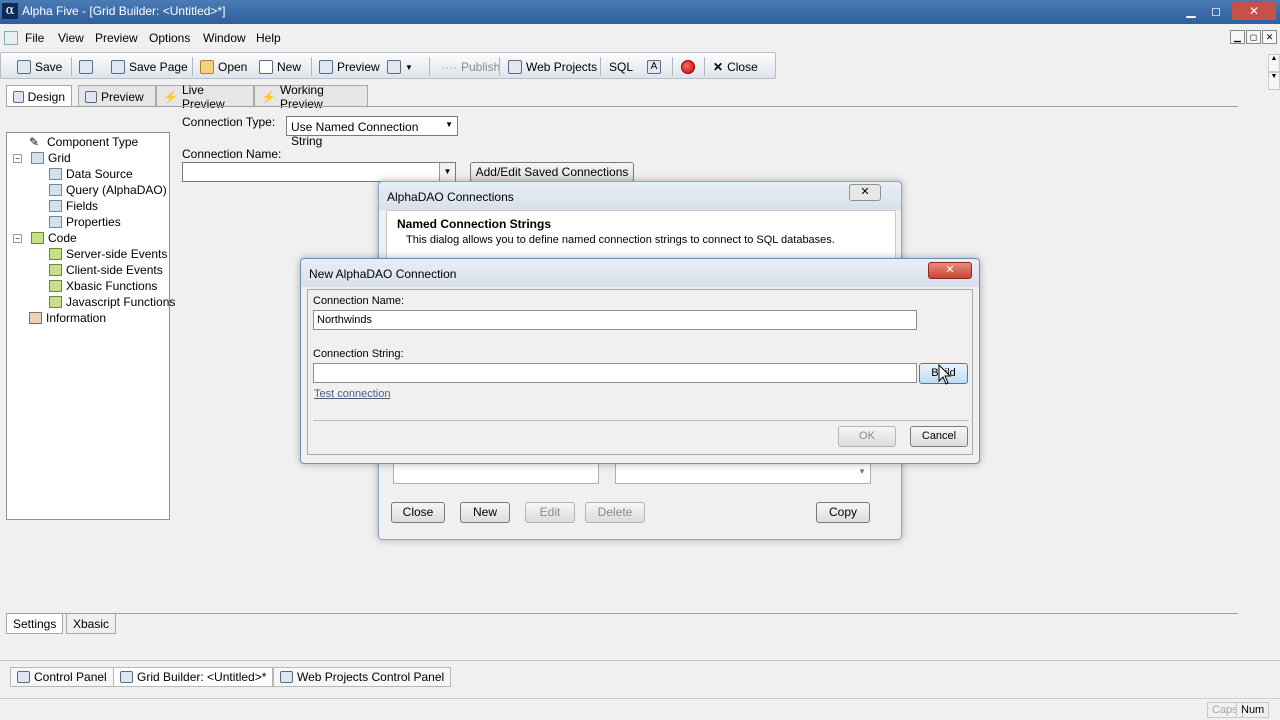  Describe the element at coordinates (1191, 11) in the screenshot. I see `minimize-button: ▁` at that location.